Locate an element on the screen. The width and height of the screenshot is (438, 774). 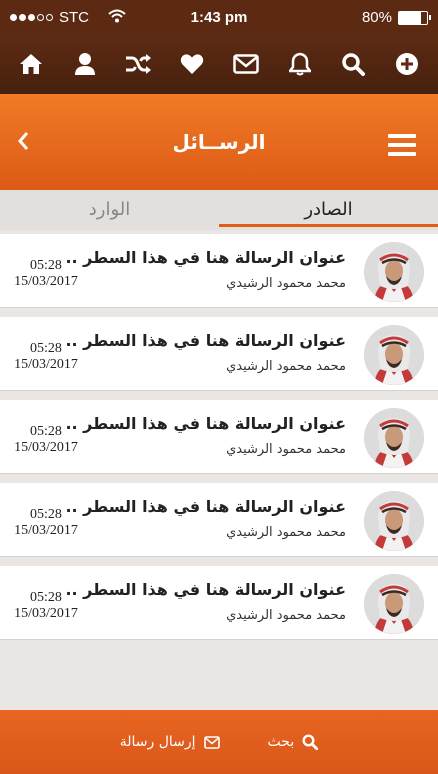
user-icon is located at coordinates (85, 64).